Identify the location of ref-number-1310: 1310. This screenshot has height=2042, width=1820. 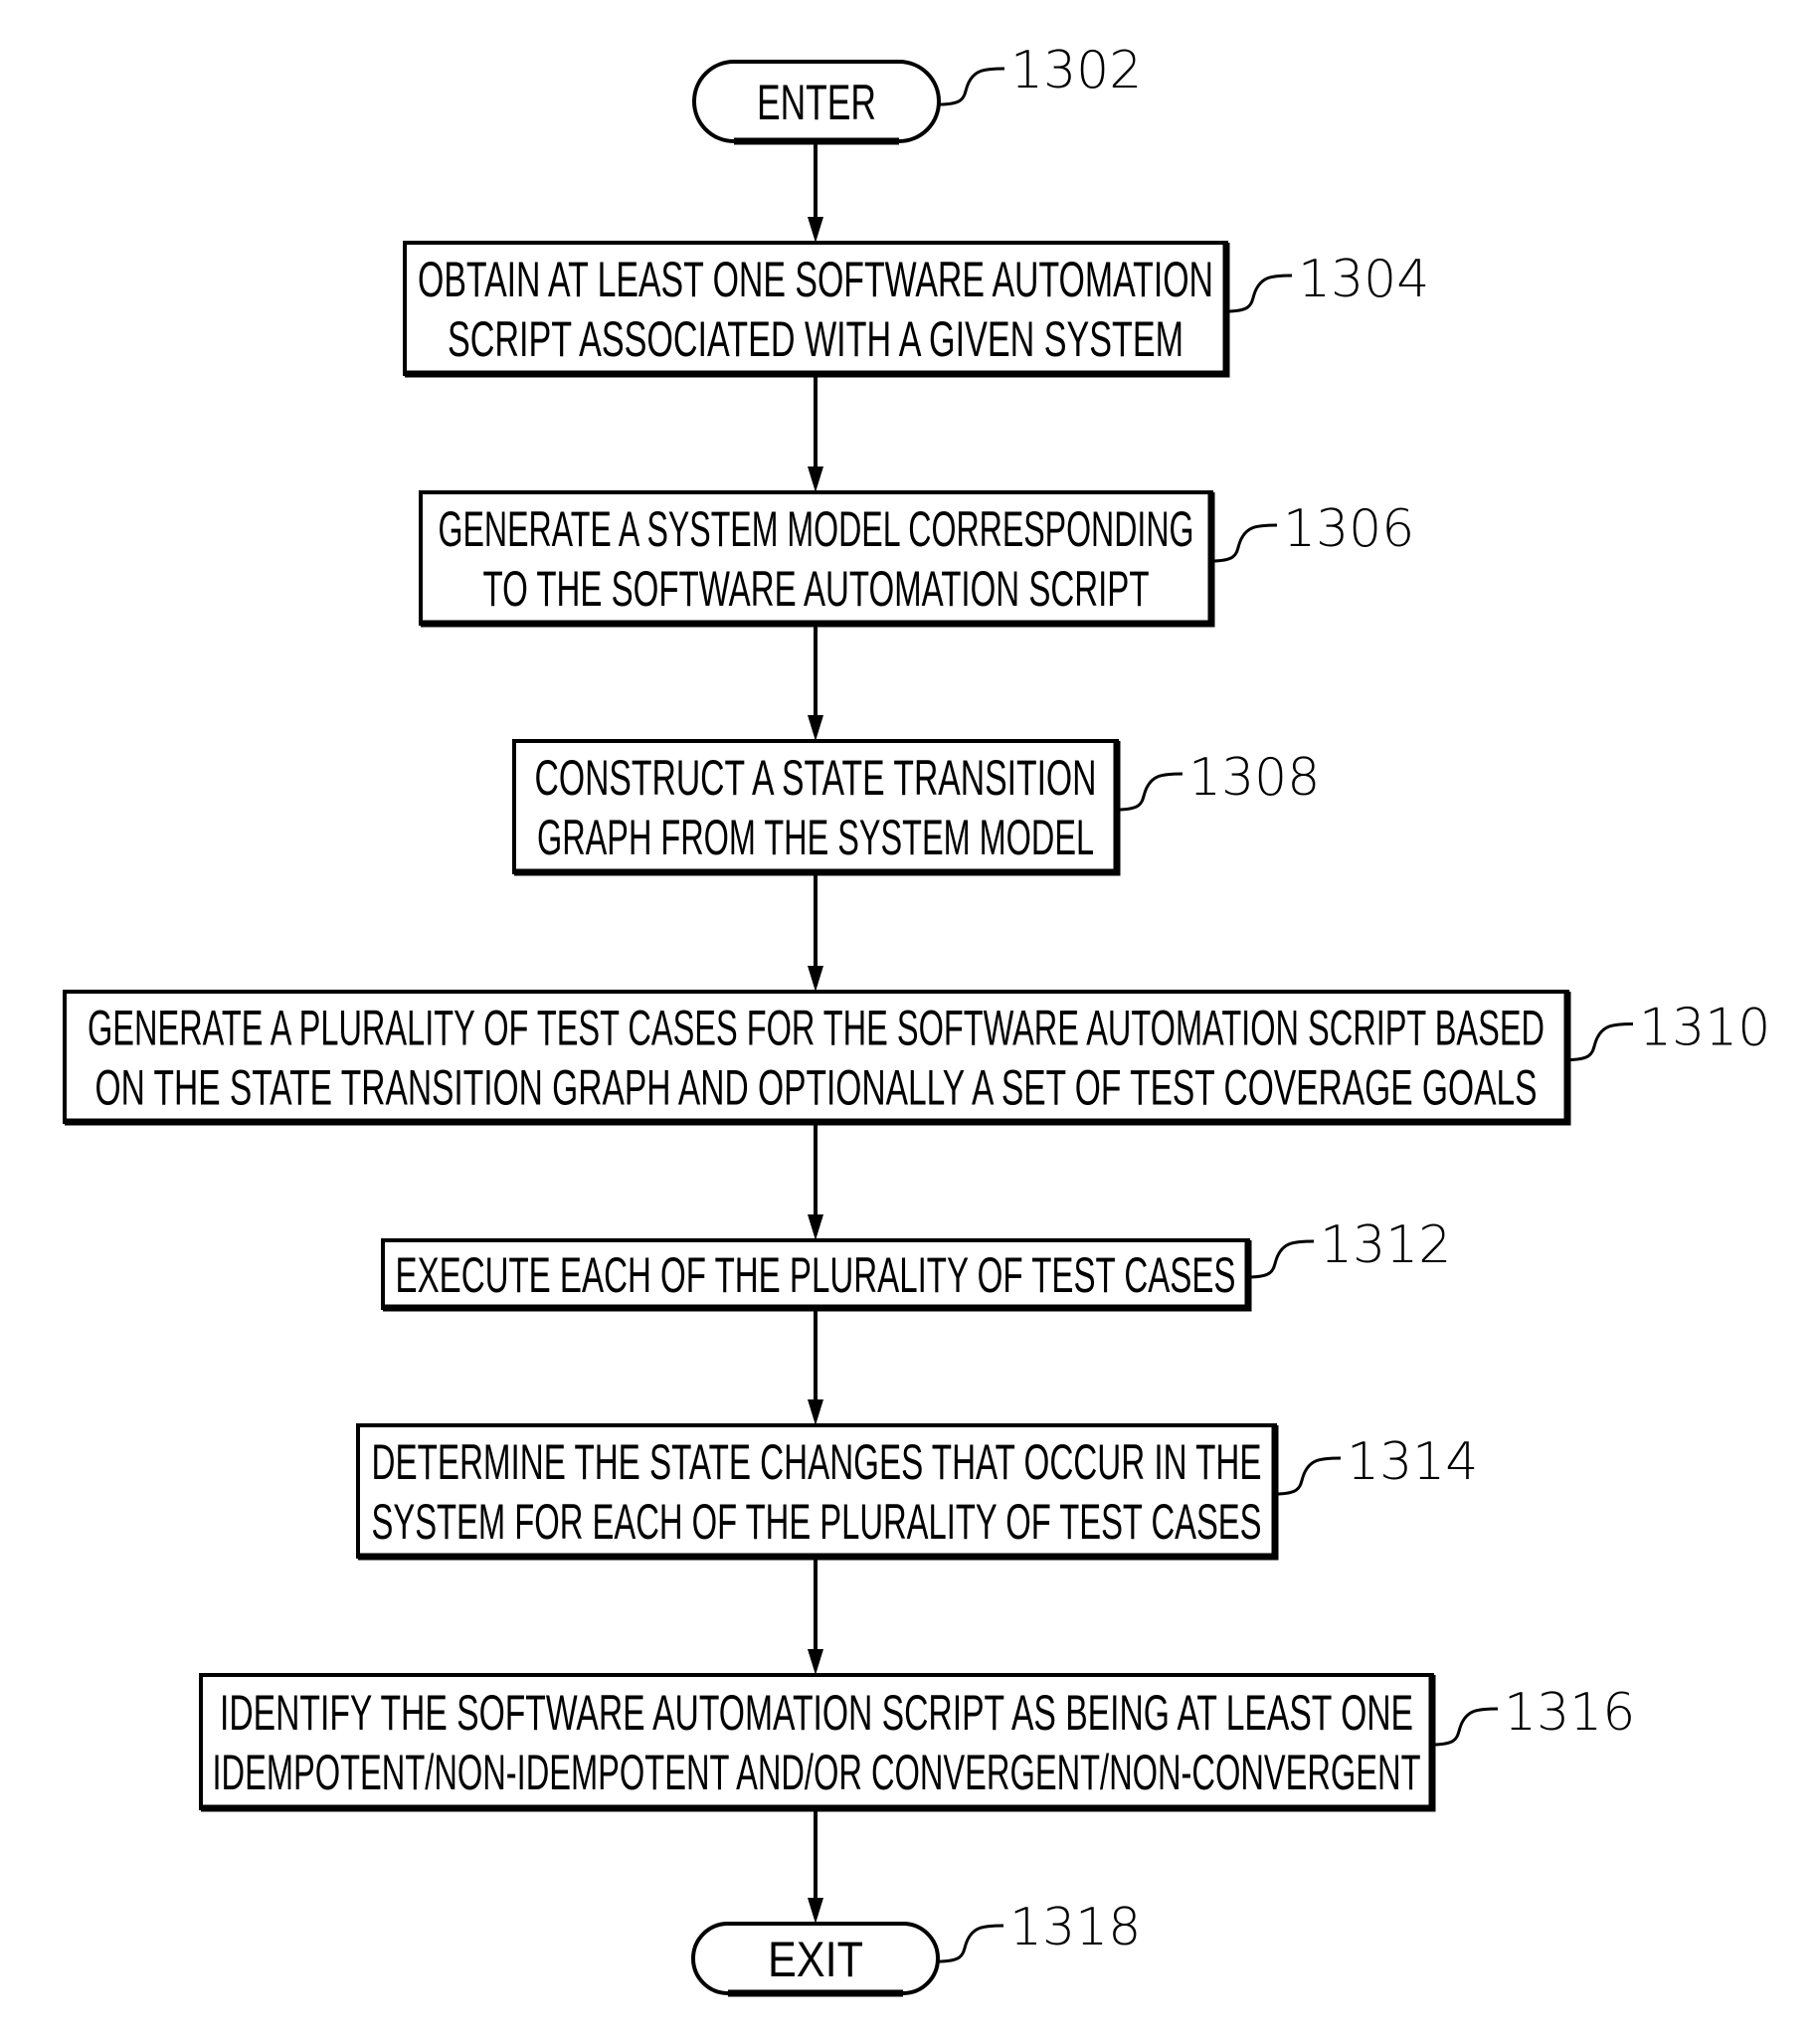
(1704, 1028).